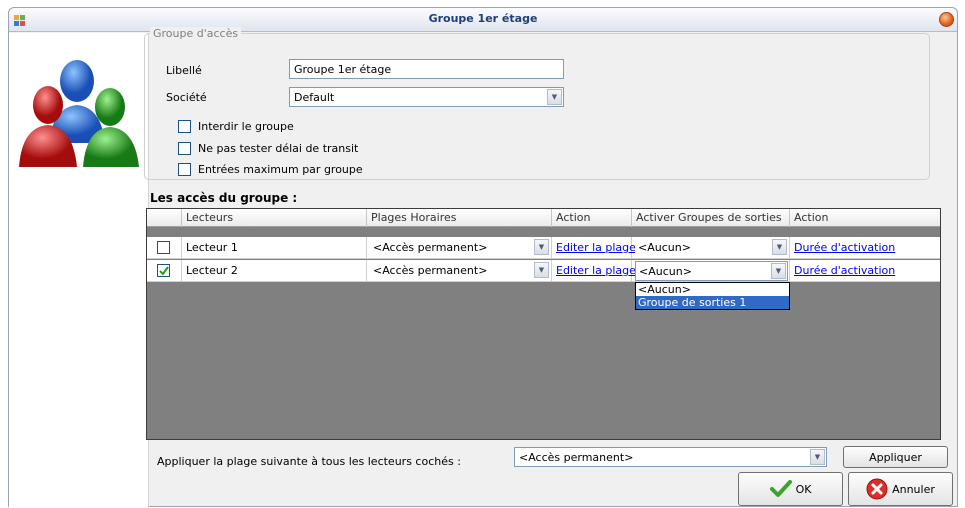  Describe the element at coordinates (79, 113) in the screenshot. I see `users-group-icon` at that location.